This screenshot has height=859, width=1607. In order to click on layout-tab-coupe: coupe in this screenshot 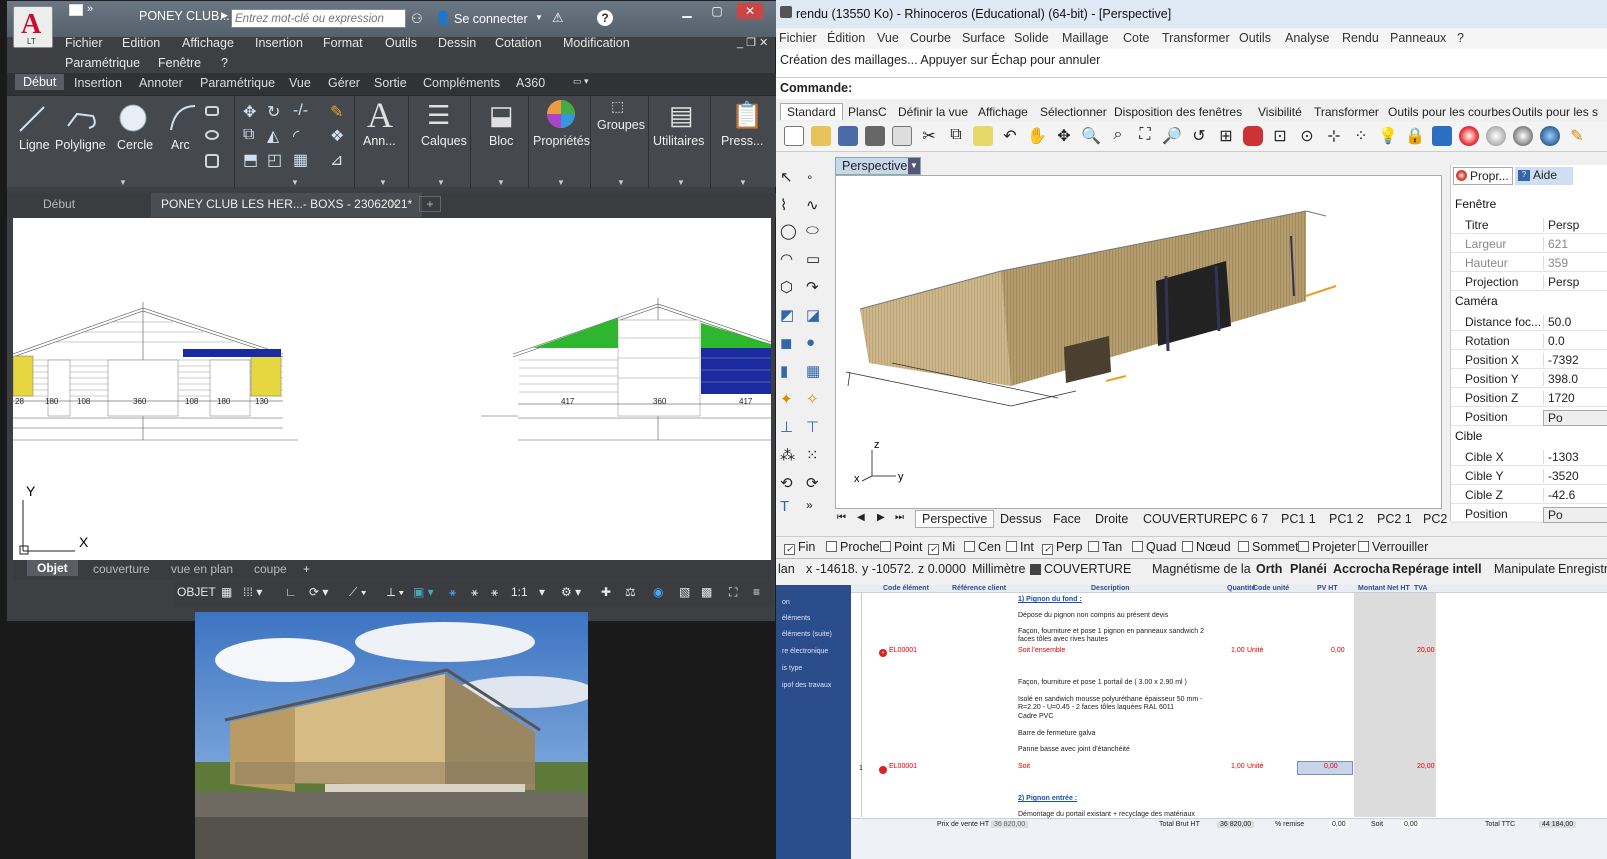, I will do `click(270, 569)`.